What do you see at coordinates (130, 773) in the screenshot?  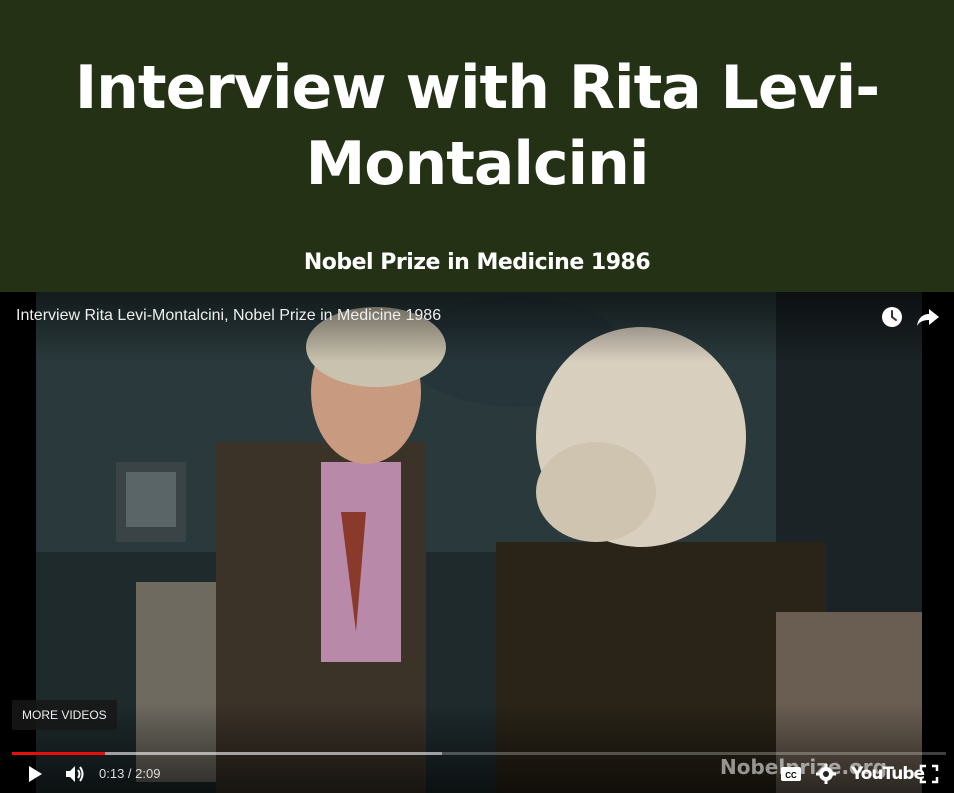 I see `time-display: 0:13 / 2:09` at bounding box center [130, 773].